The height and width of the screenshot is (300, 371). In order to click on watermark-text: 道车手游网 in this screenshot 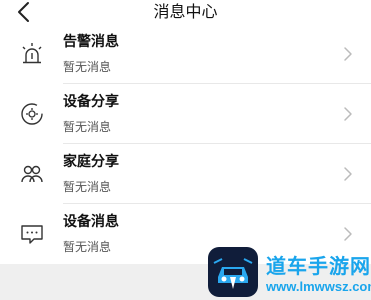, I will do `click(318, 267)`.